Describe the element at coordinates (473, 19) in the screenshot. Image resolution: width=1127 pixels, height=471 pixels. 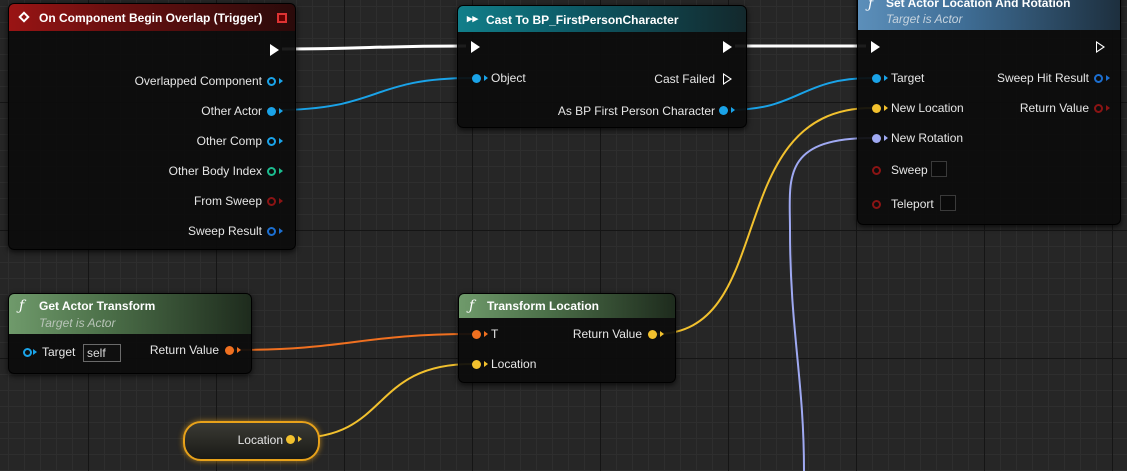
I see `cast-icon: ▸▸` at that location.